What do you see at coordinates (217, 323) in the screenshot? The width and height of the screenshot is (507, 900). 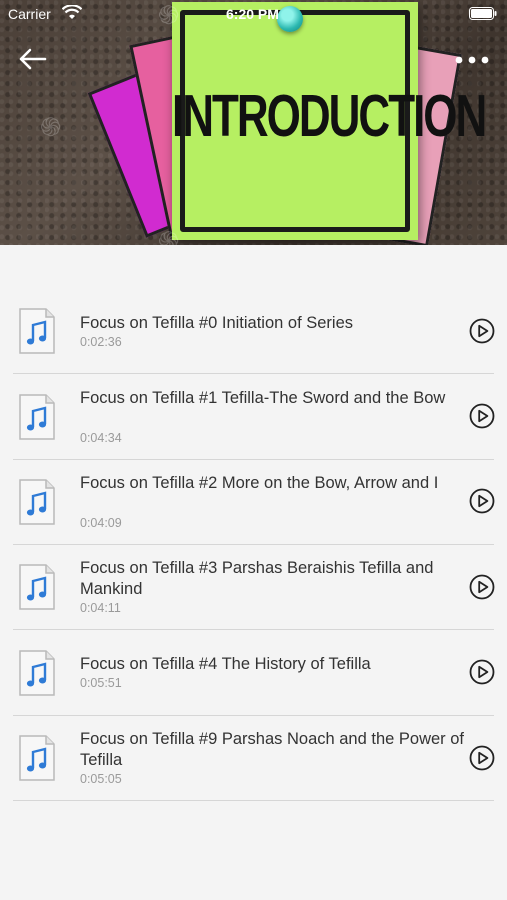 I see `track-title: Focus on Tefilla #0 Initiation of Series` at bounding box center [217, 323].